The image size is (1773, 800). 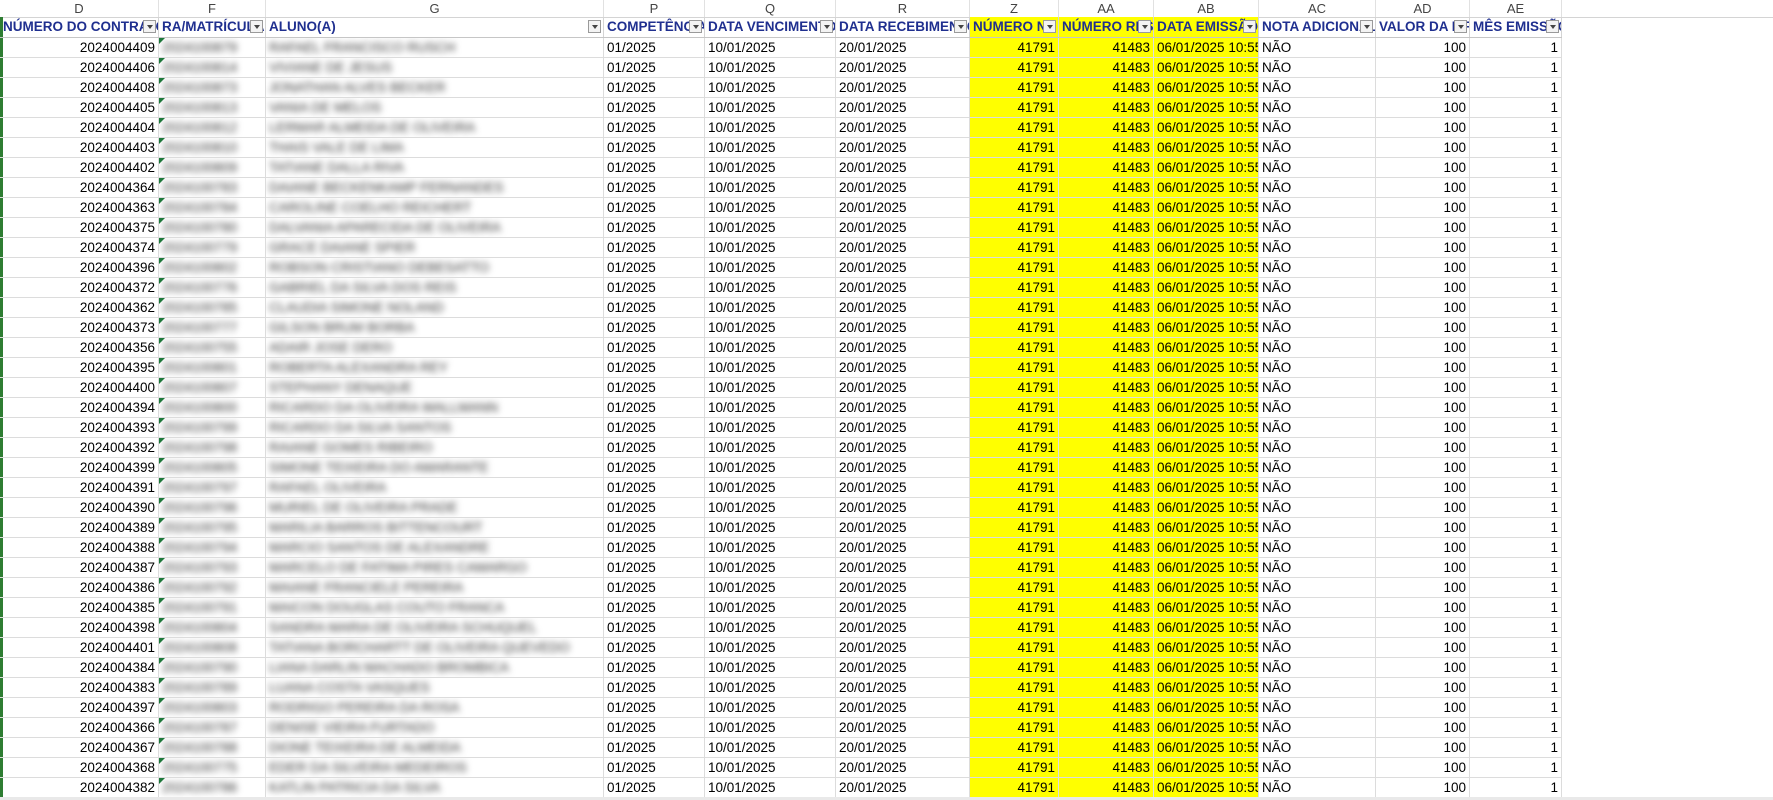 What do you see at coordinates (770, 27) in the screenshot?
I see `header-data-vencimento: DATA VENCIMENTO` at bounding box center [770, 27].